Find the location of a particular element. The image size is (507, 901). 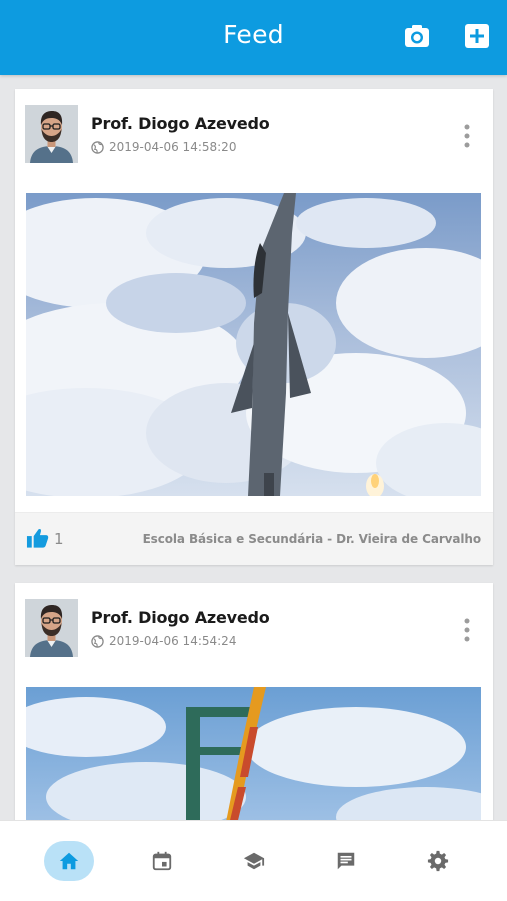

post-meta: 2019-04-06 14:54:24 is located at coordinates (163, 641).